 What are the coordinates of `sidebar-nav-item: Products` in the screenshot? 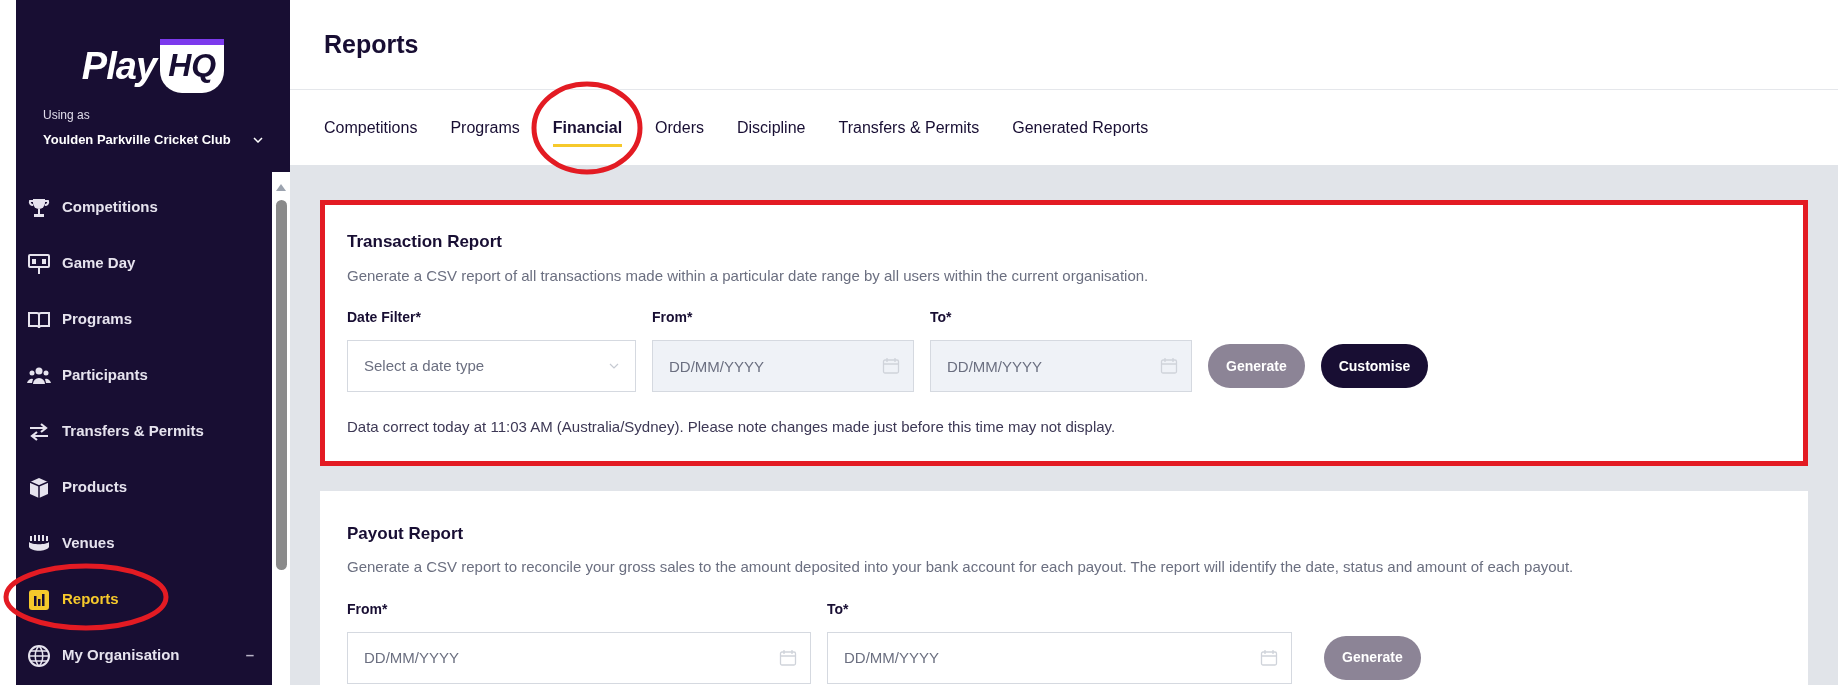 It's located at (144, 487).